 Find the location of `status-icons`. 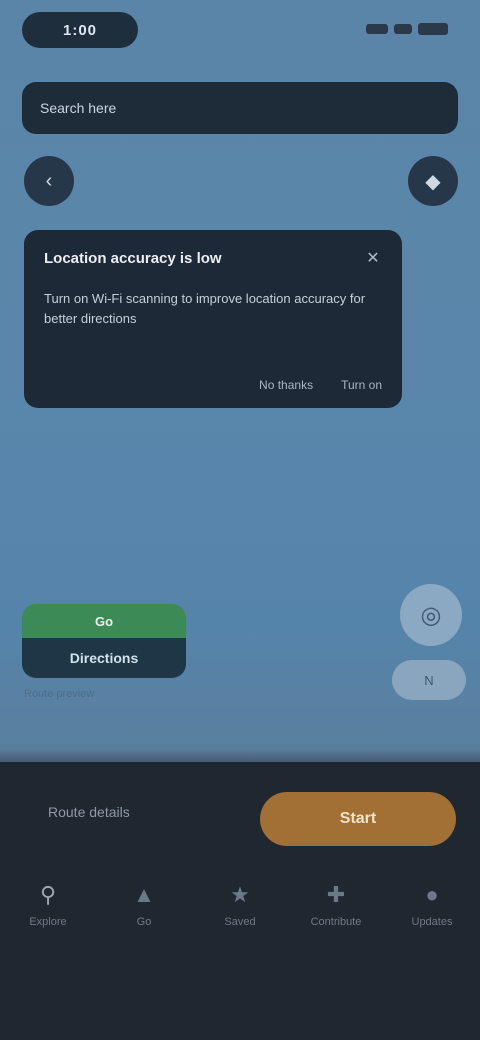

status-icons is located at coordinates (402, 29).